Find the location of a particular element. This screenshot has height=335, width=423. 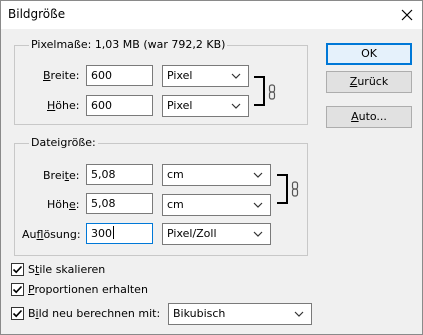

doc-height-field: 5,08 is located at coordinates (119, 203).